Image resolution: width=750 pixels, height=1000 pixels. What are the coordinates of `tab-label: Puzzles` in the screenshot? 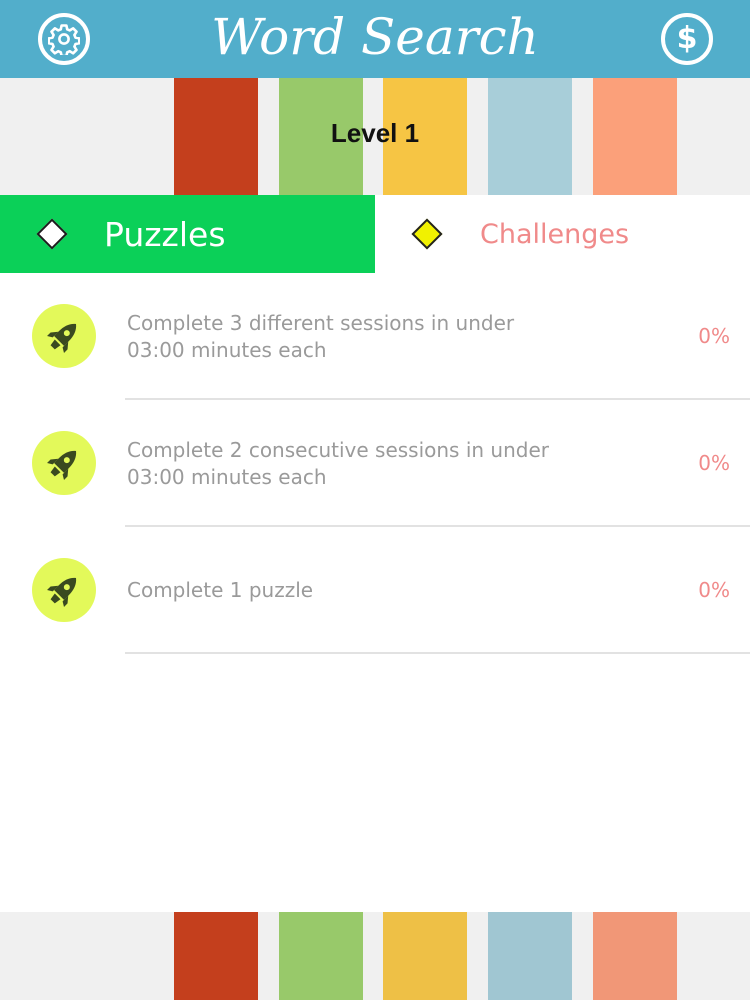 It's located at (165, 234).